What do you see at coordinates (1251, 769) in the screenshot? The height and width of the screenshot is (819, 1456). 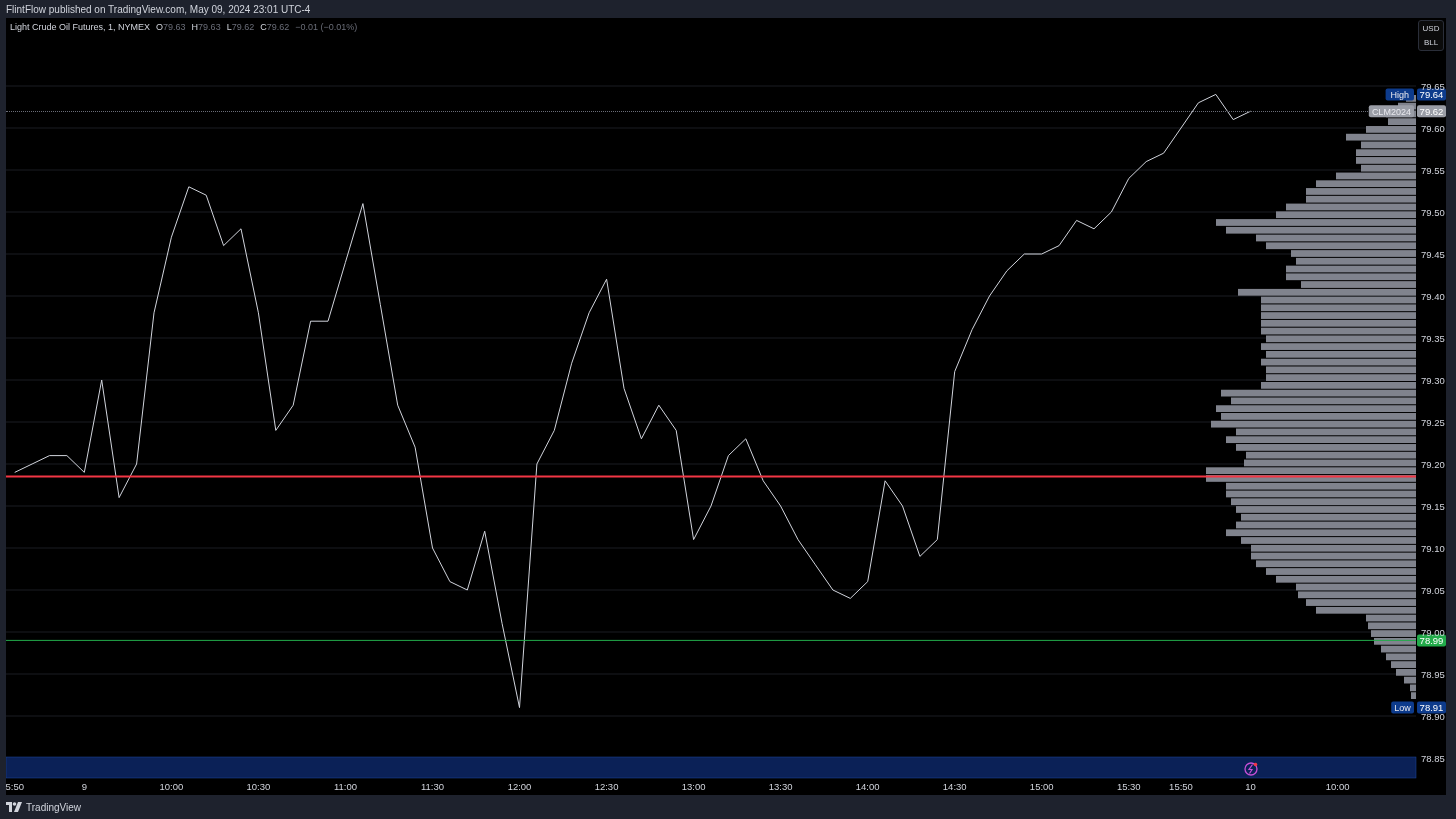 I see `lightning-icon` at bounding box center [1251, 769].